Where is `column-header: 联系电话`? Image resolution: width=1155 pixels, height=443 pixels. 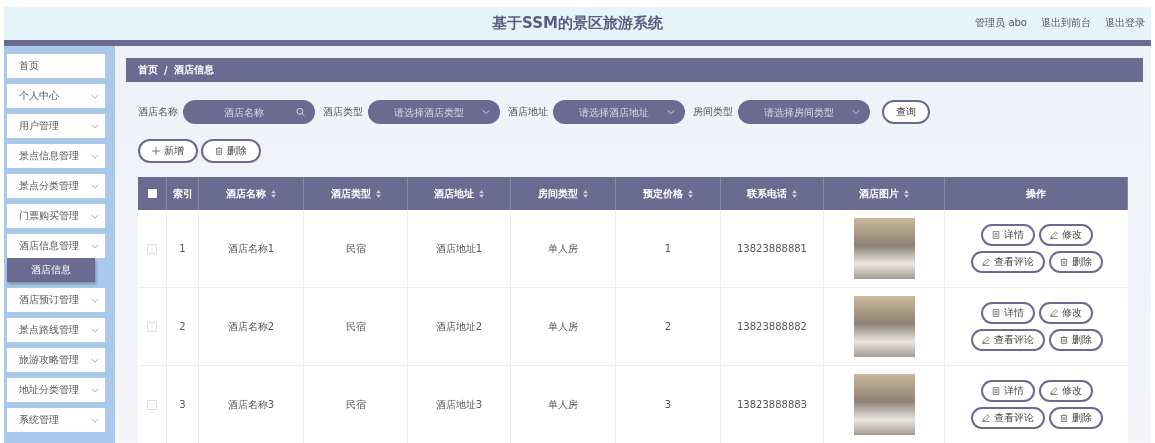
column-header: 联系电话 is located at coordinates (772, 193).